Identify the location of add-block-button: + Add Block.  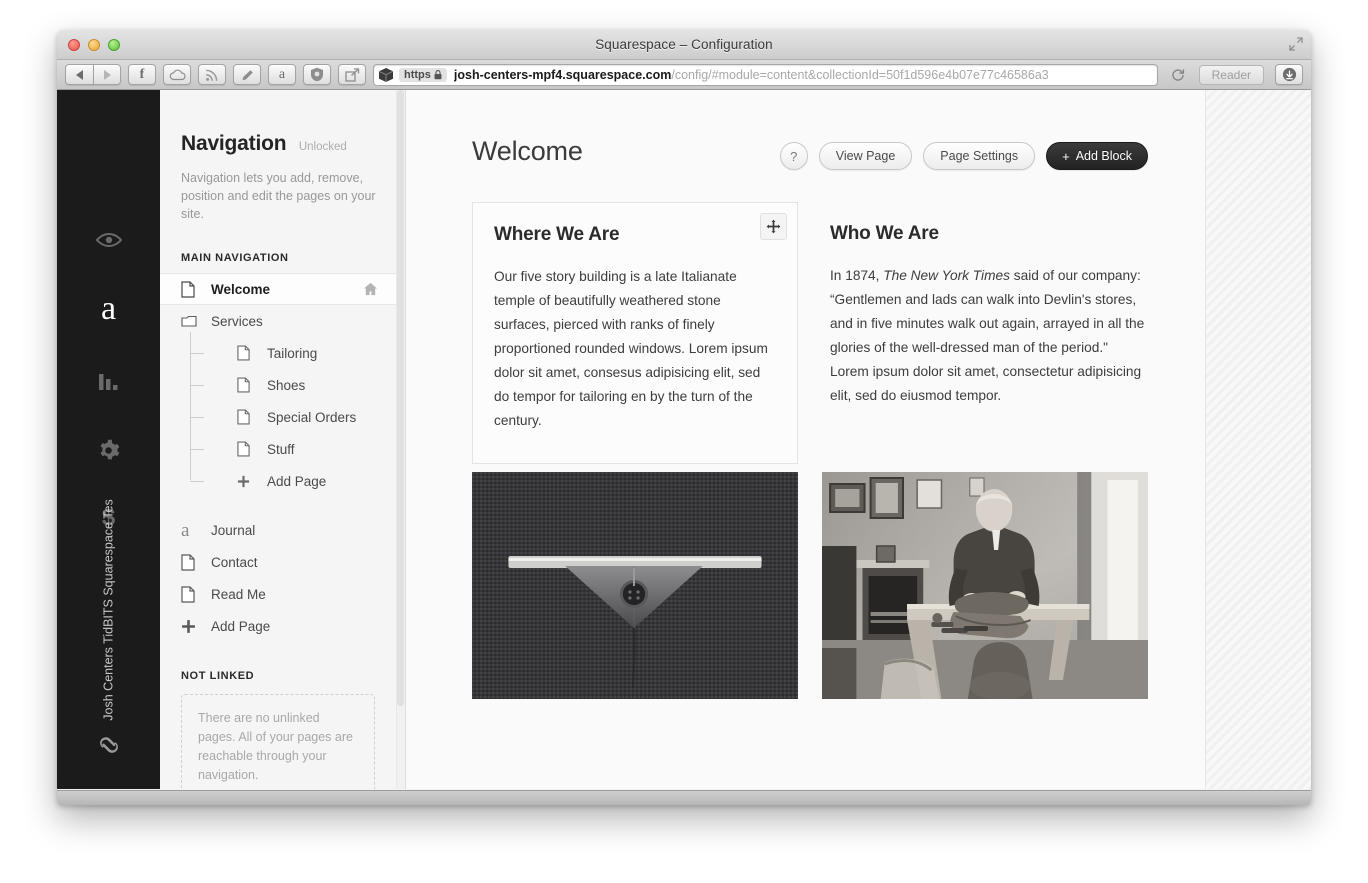
(1097, 156).